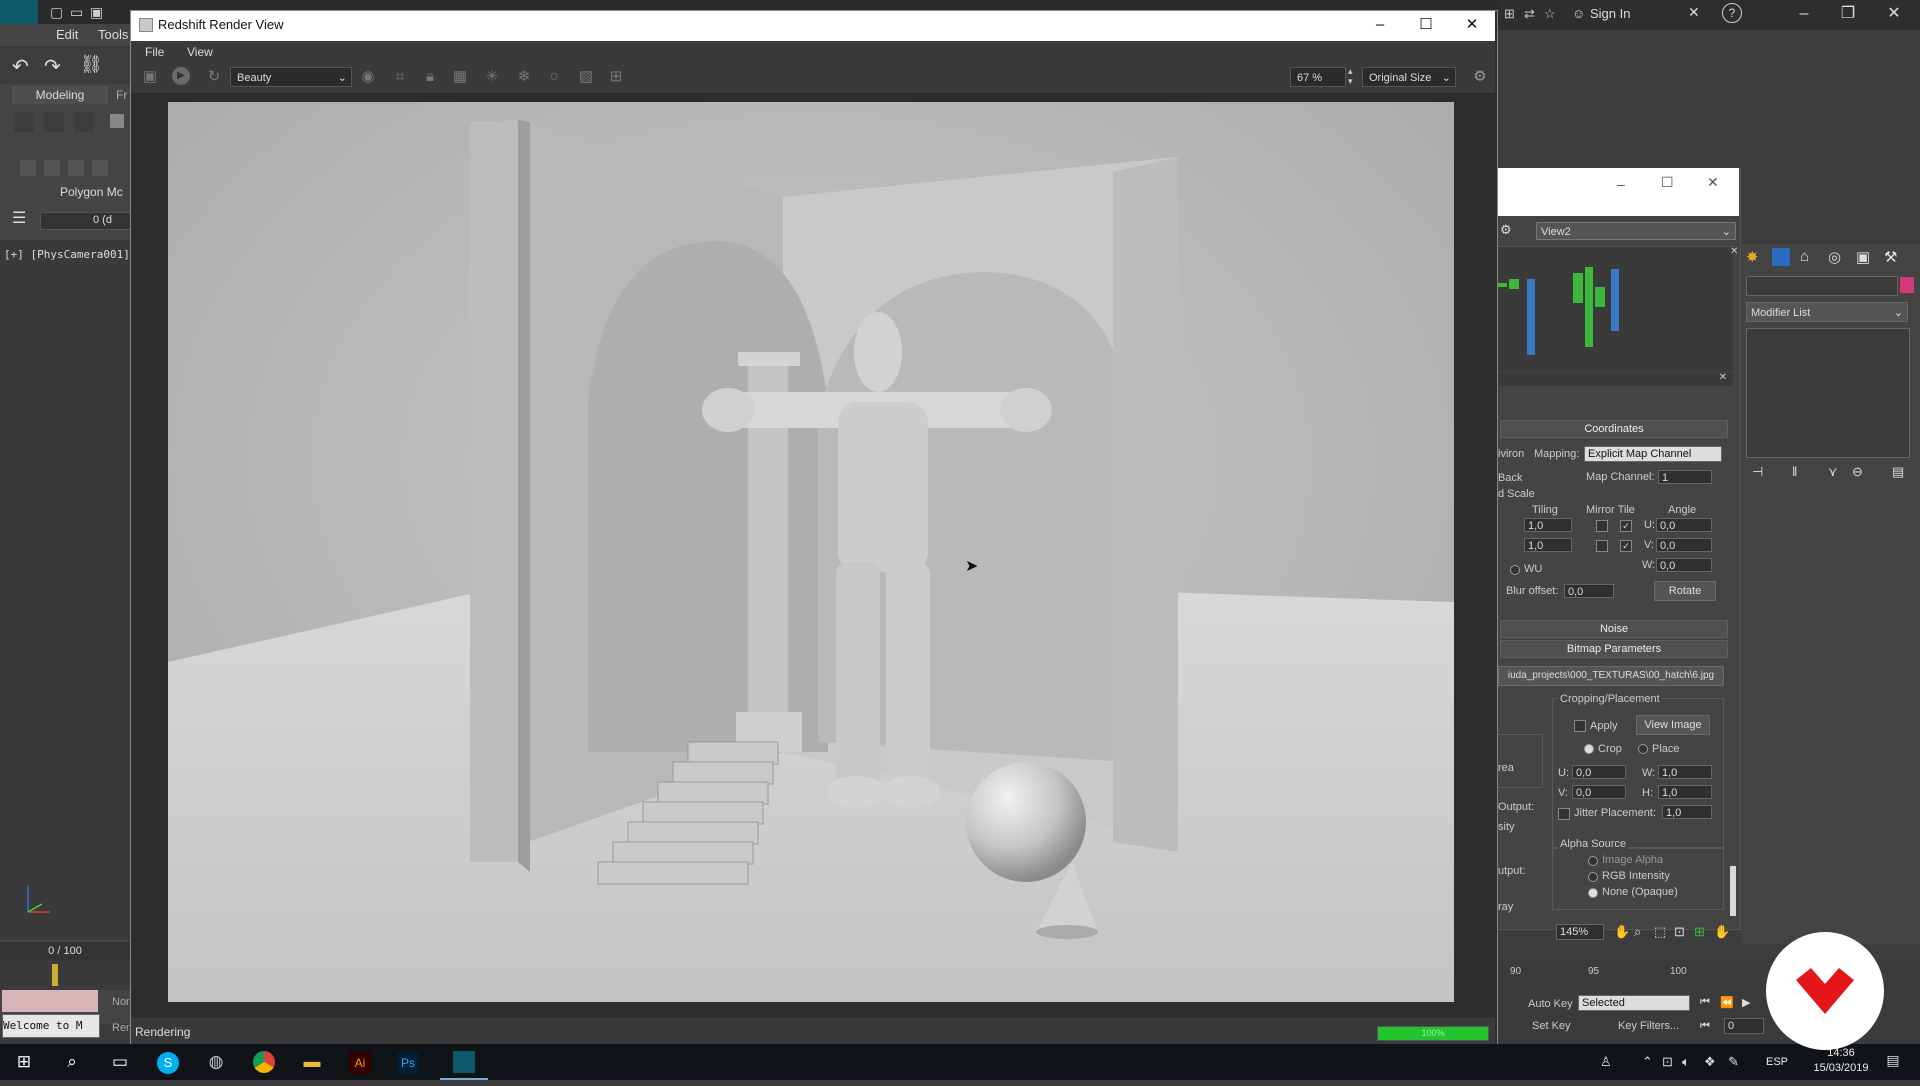  Describe the element at coordinates (460, 77) in the screenshot. I see `grid-icon: ▦` at that location.